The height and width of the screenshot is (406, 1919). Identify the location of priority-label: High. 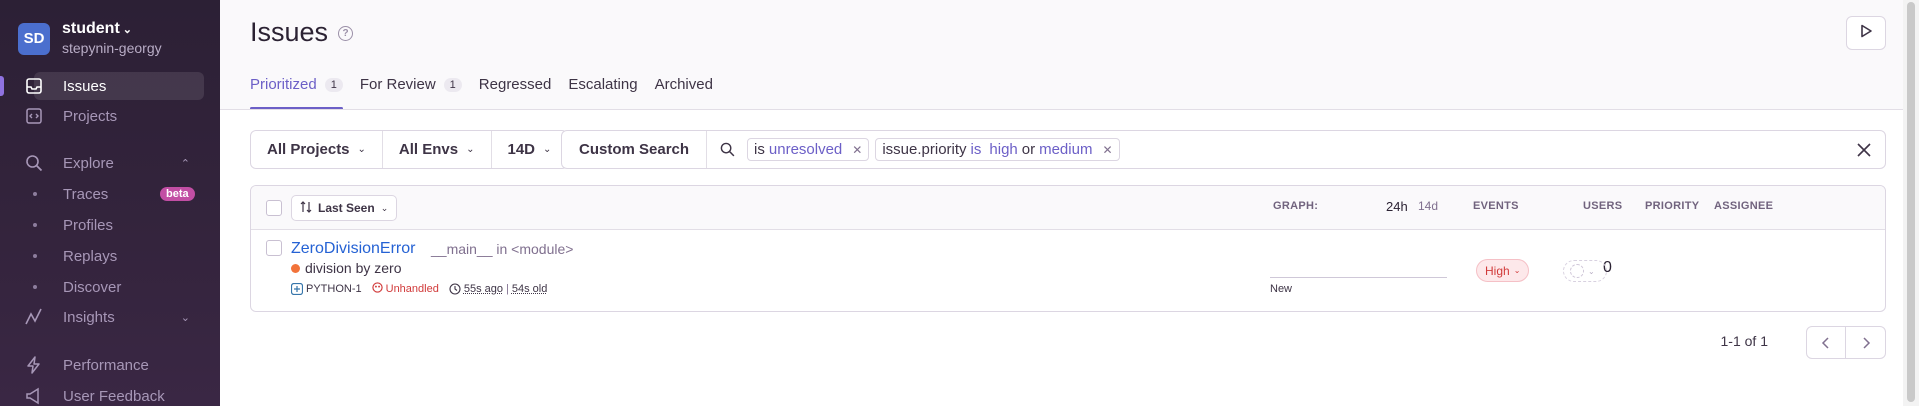
(1497, 270).